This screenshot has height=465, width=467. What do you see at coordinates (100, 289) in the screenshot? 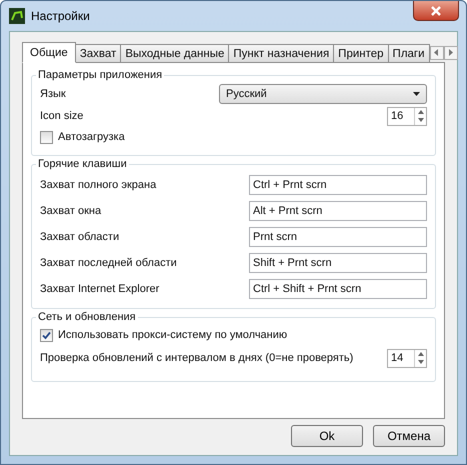
I see `hotkey-label: Захват Internet Explorer` at bounding box center [100, 289].